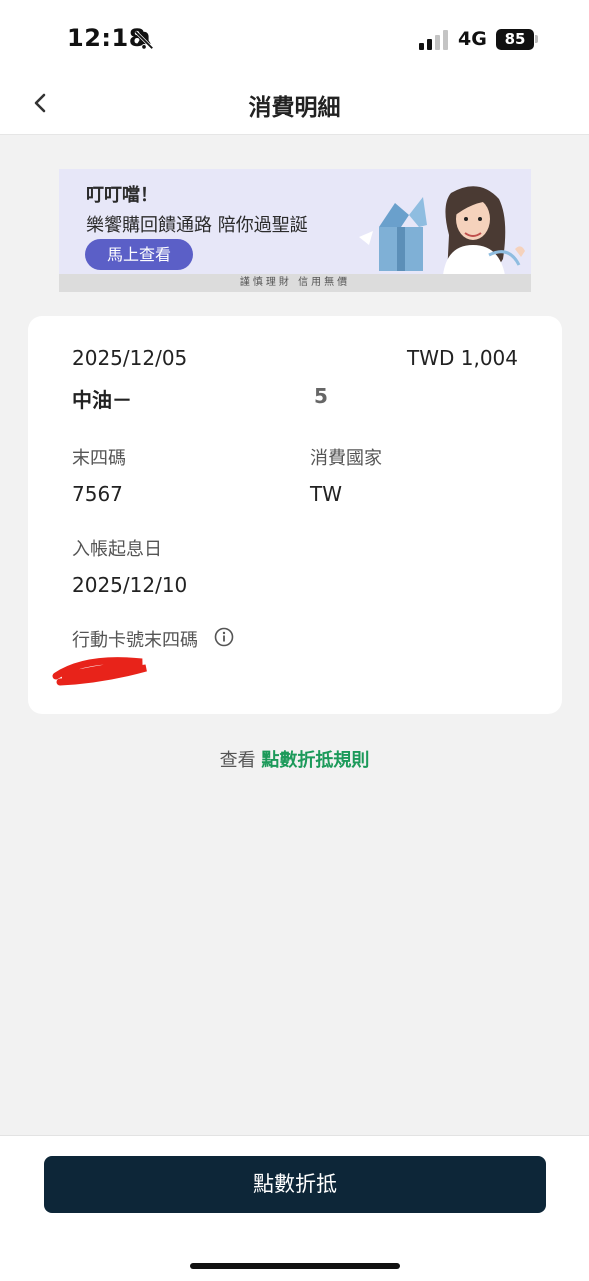  Describe the element at coordinates (99, 671) in the screenshot. I see `red-scribble-redaction` at that location.